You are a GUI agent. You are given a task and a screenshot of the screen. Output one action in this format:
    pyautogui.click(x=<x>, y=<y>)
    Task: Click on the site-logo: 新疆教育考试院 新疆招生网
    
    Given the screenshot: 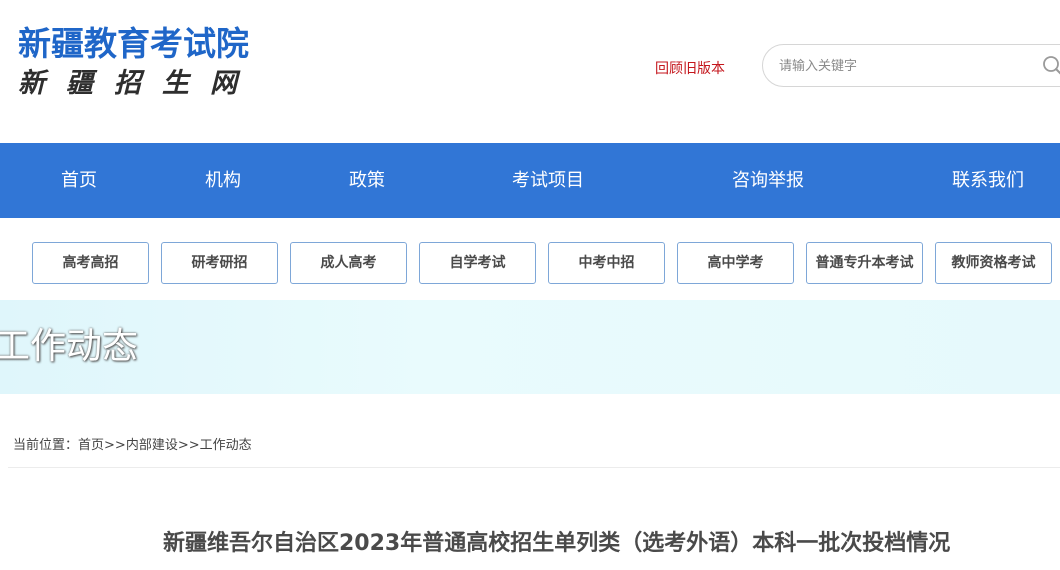 What is the action you would take?
    pyautogui.click(x=138, y=62)
    